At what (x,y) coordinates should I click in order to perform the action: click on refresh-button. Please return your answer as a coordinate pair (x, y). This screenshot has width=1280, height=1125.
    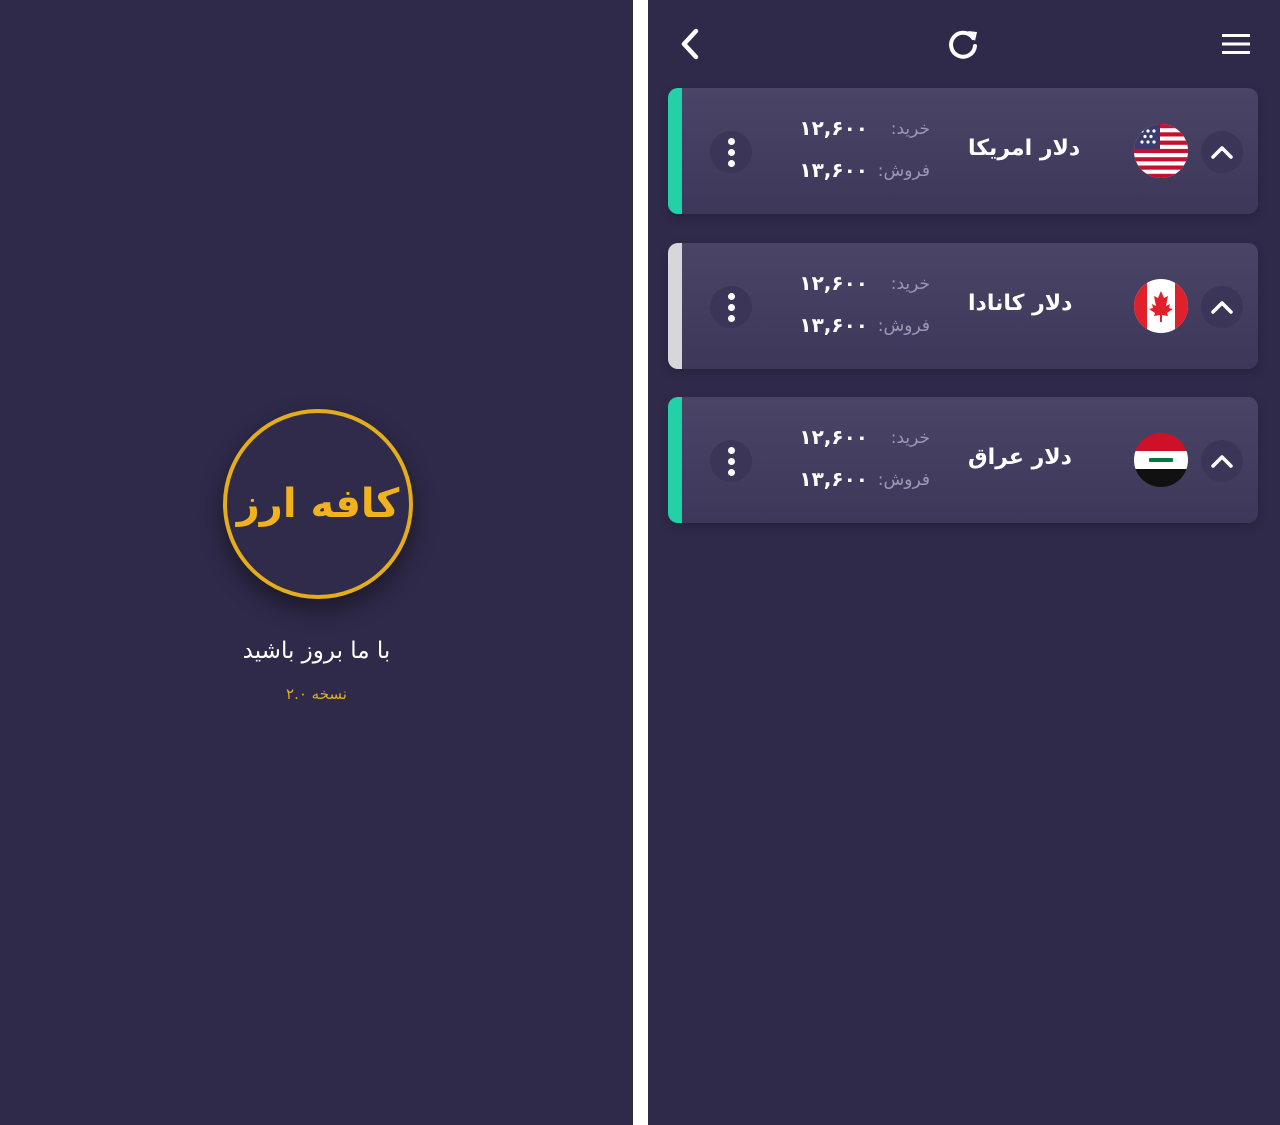
    Looking at the image, I should click on (963, 44).